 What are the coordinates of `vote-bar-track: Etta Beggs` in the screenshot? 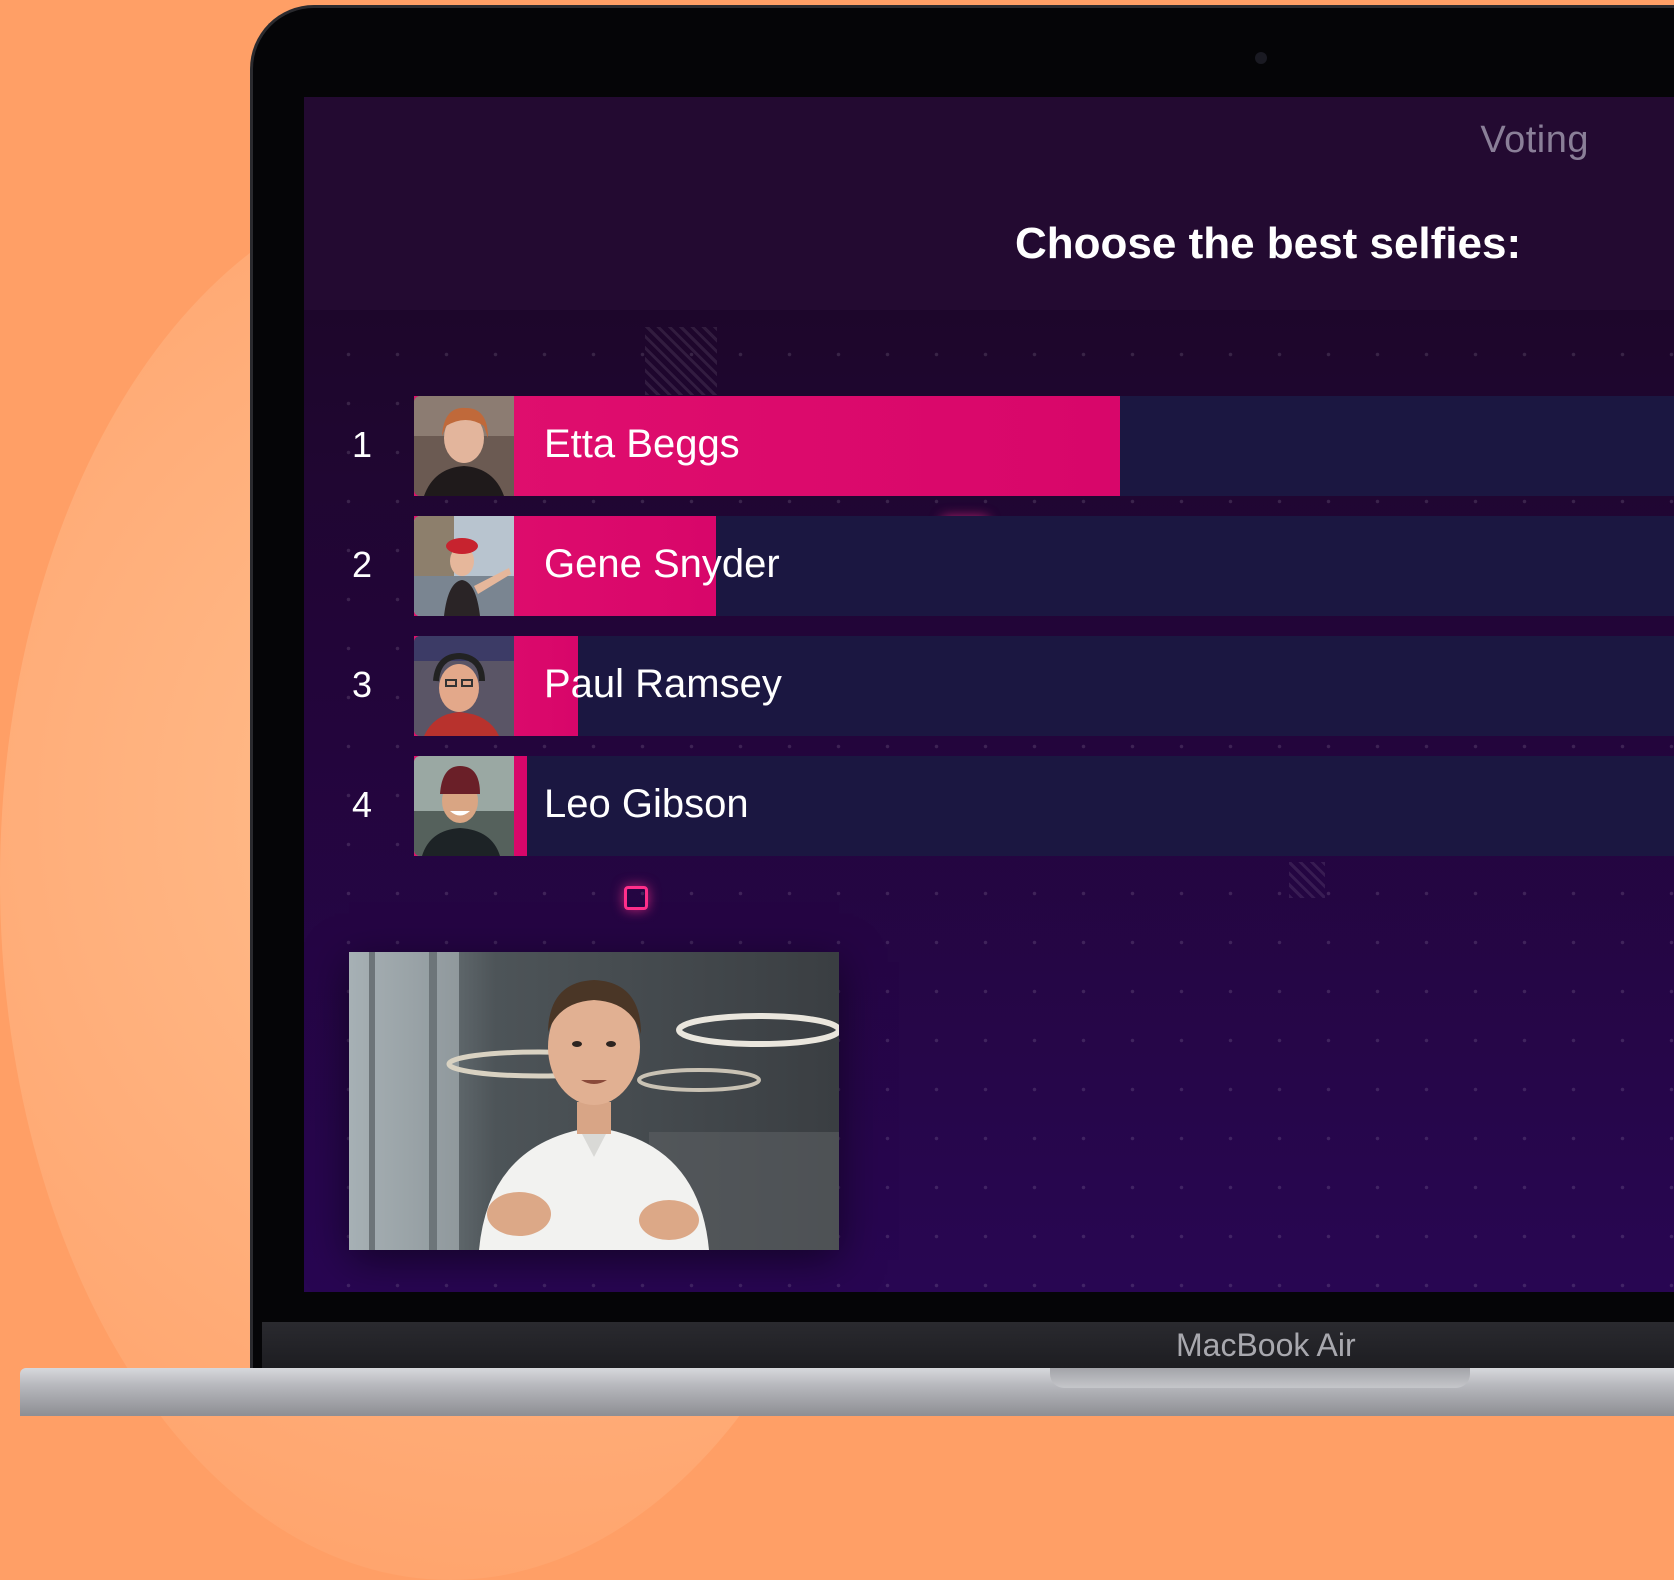 It's located at (1044, 446).